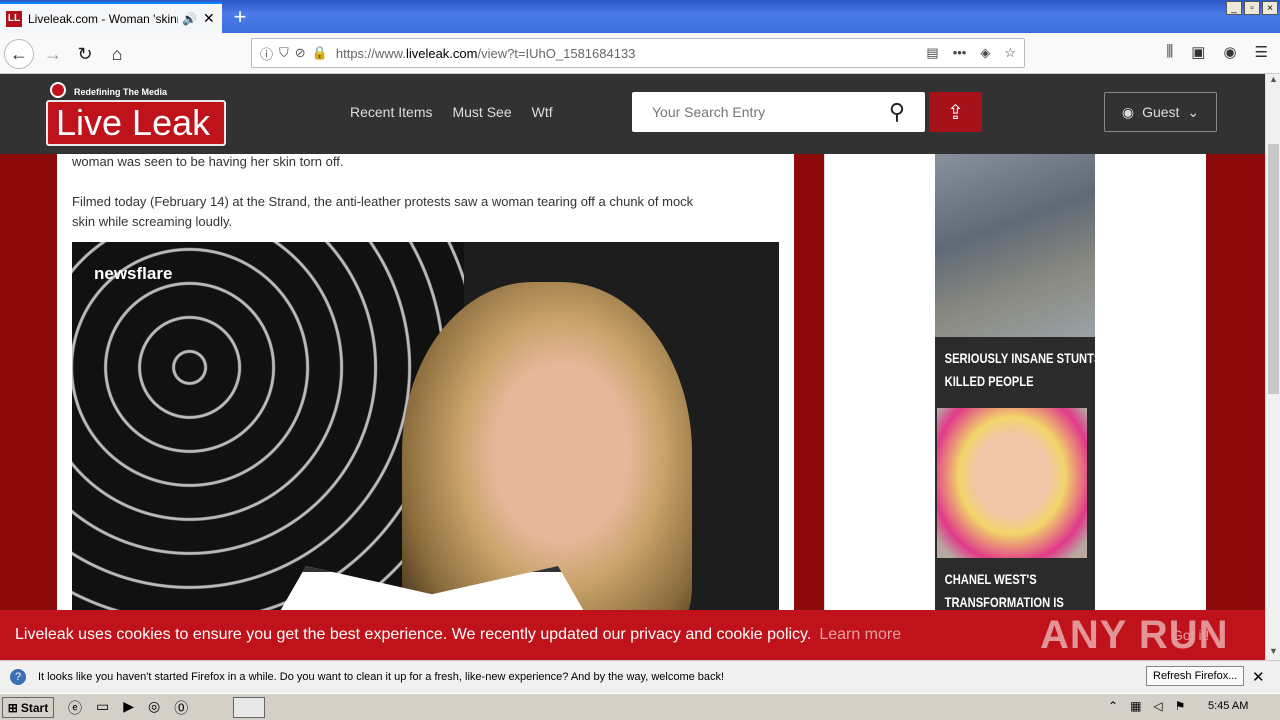  I want to click on site-nav: Recent Items Must See Wtf, so click(451, 112).